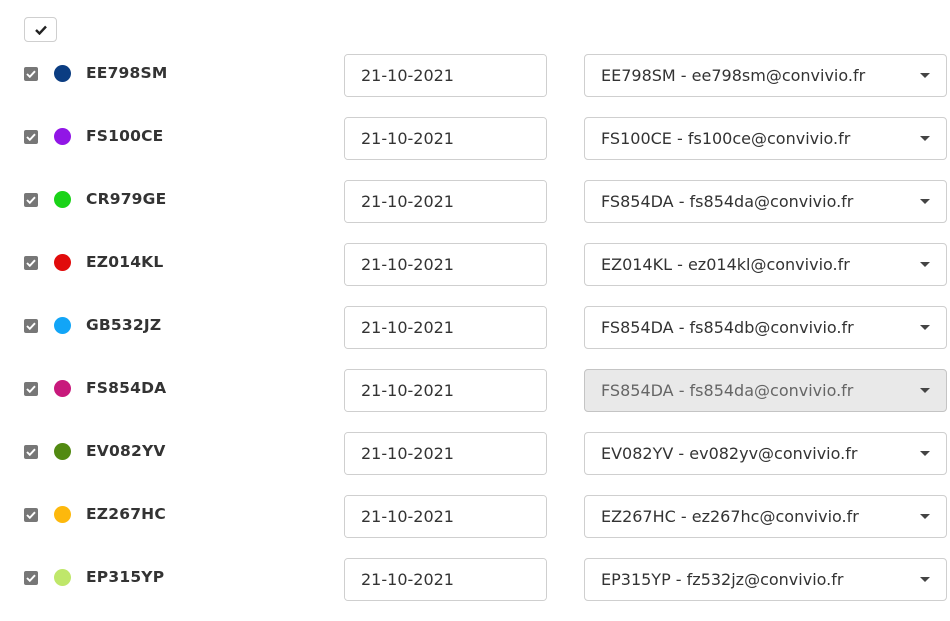 Image resolution: width=950 pixels, height=621 pixels. I want to click on recipient-select: FS100CE - fs100ce@convivio.fr, so click(765, 138).